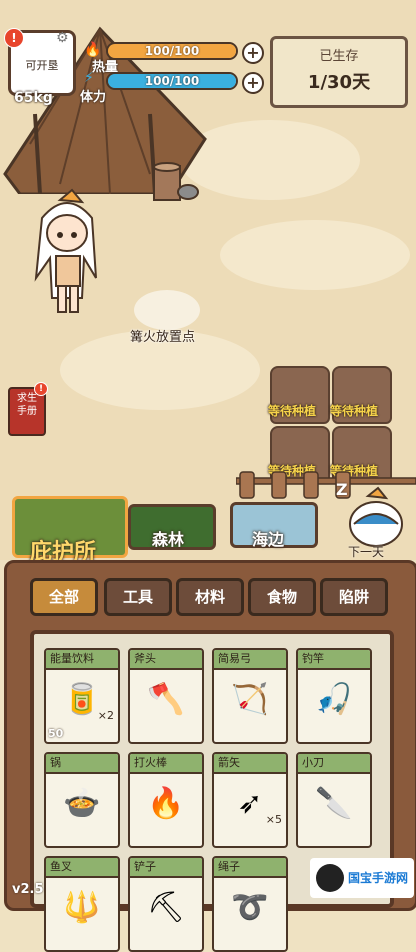 This screenshot has height=952, width=416. I want to click on inventory-item: 钓竿 🎣, so click(334, 696).